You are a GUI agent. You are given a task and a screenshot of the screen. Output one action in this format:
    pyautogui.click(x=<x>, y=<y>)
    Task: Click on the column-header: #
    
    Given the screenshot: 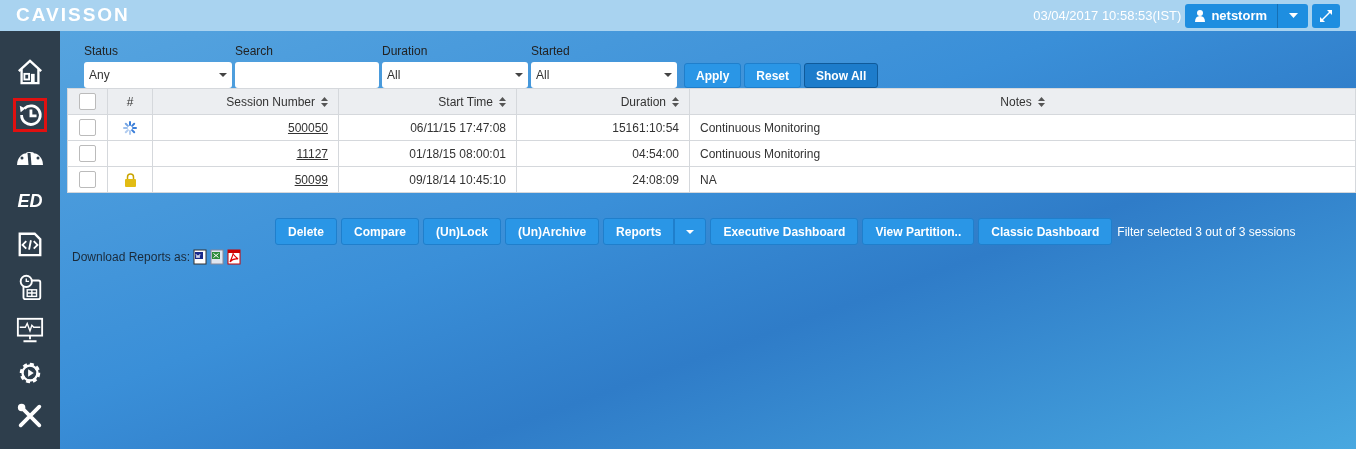 What is the action you would take?
    pyautogui.click(x=130, y=101)
    